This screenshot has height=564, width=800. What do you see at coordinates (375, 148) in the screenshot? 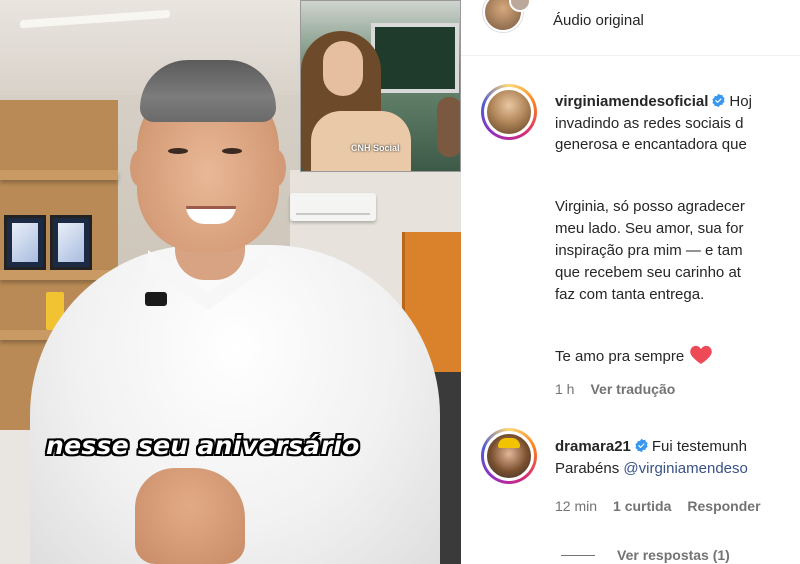
I see `inset-watermark: CNH Social` at bounding box center [375, 148].